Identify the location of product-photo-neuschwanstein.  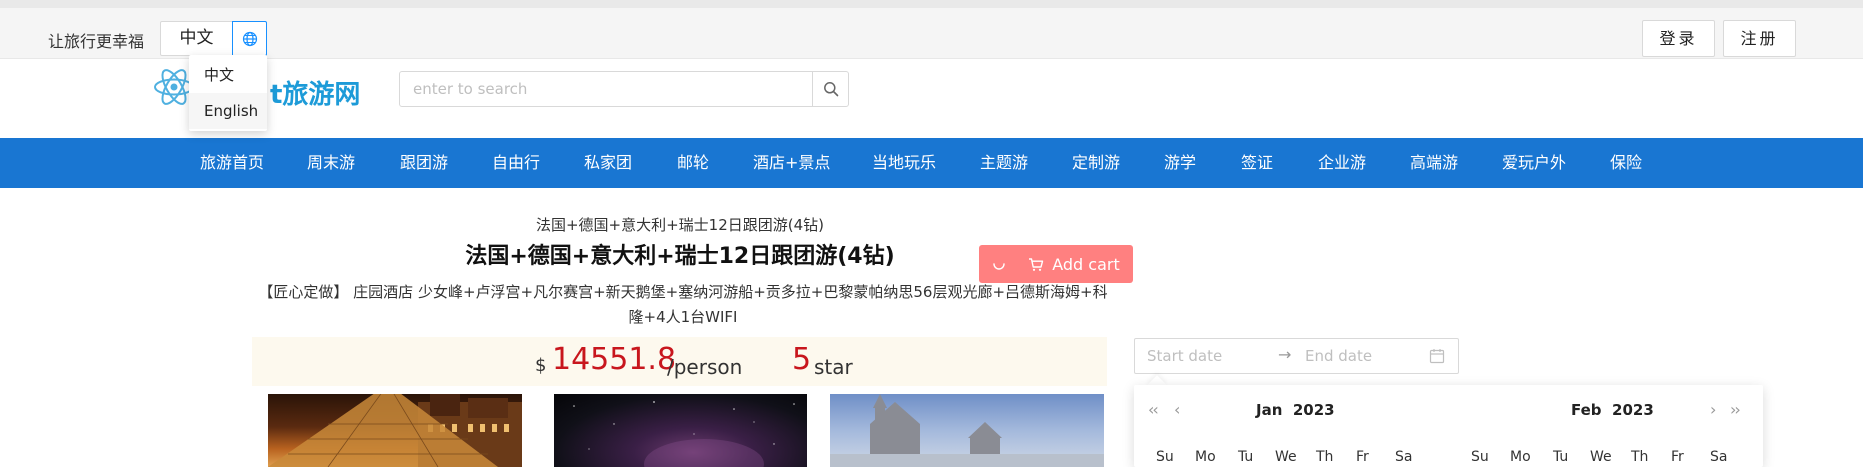
(967, 430).